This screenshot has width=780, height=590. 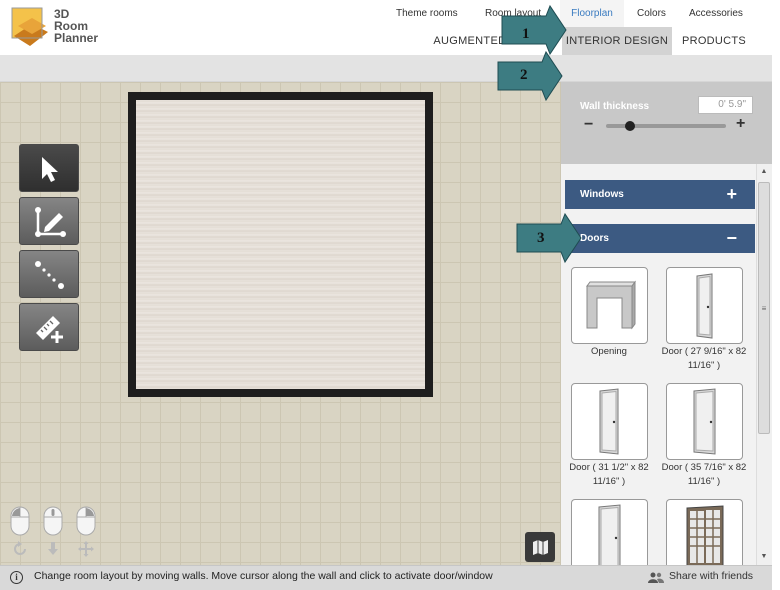 I want to click on mouse-right-icon, so click(x=86, y=521).